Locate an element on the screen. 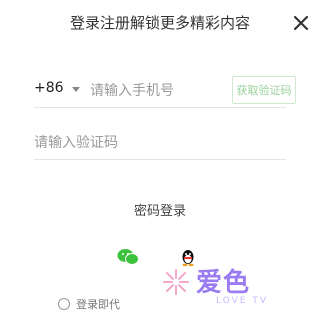  radio-icon is located at coordinates (64, 304).